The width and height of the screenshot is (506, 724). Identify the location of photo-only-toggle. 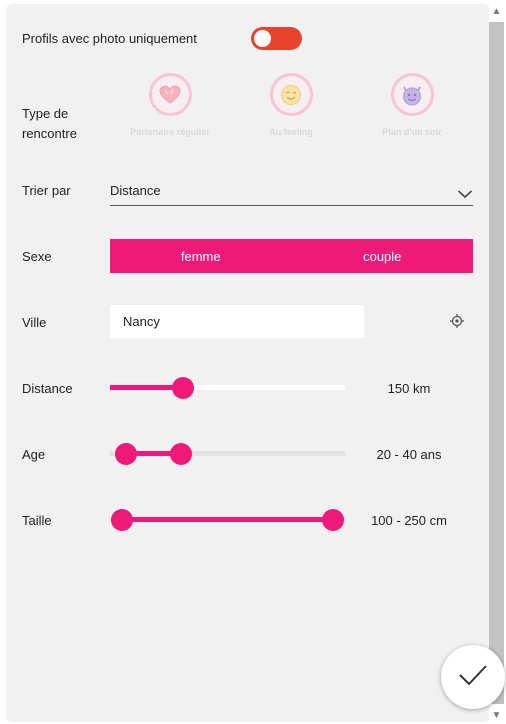
(276, 38).